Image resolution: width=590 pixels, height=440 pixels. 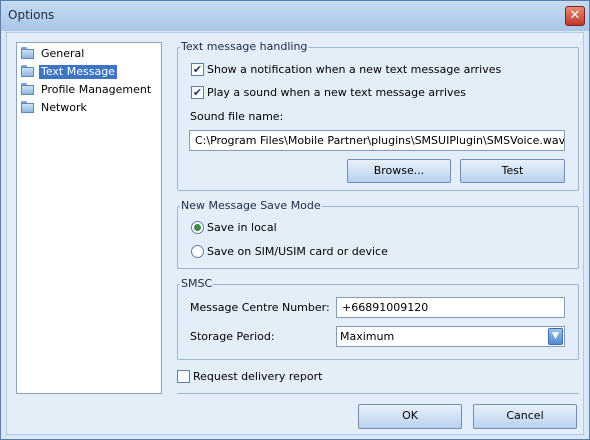 I want to click on save-sim-radio: Save on SIM/USIM card or device, so click(x=289, y=251).